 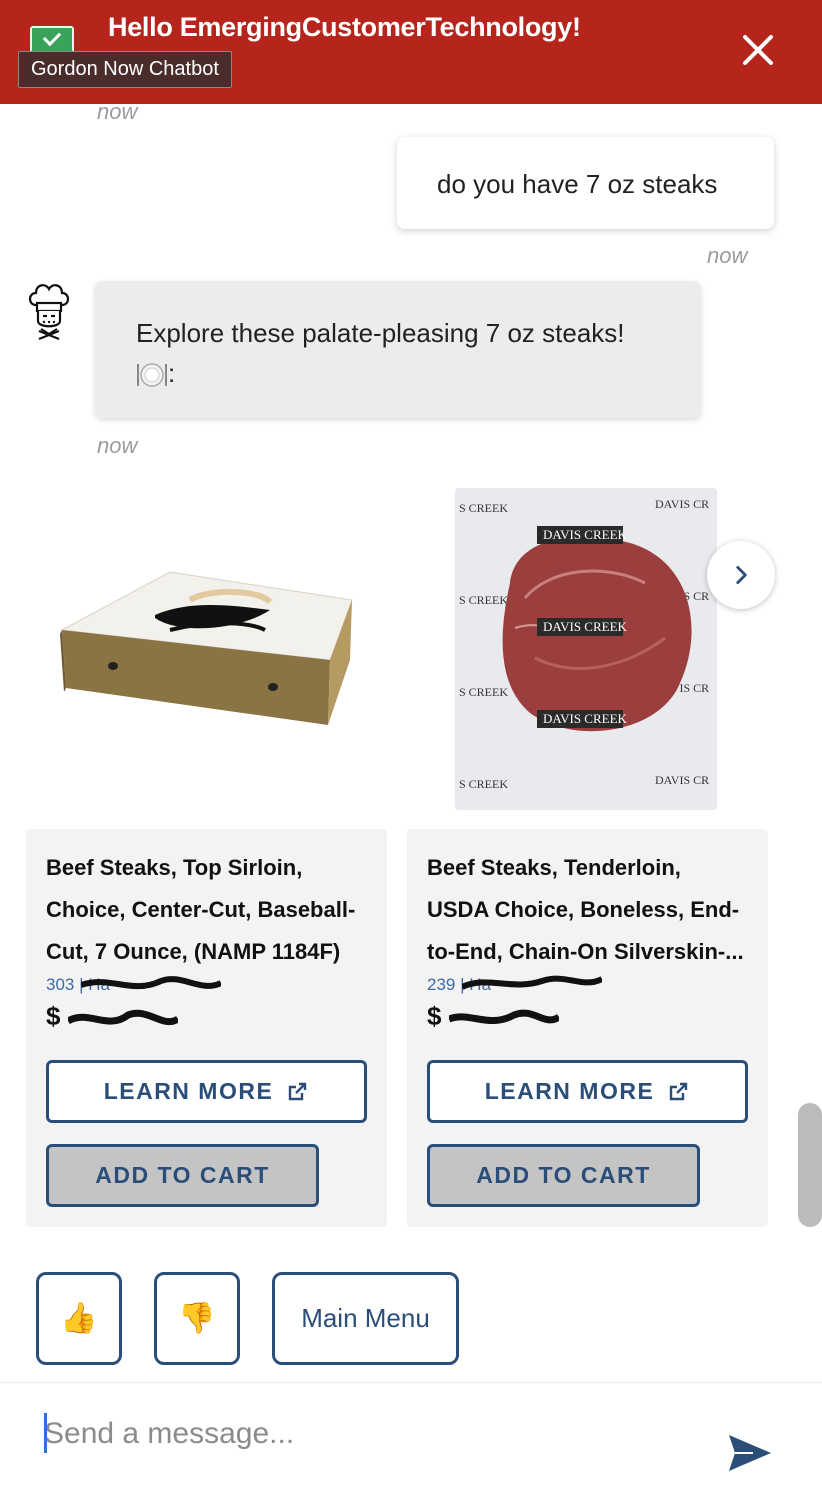 What do you see at coordinates (344, 27) in the screenshot?
I see `header-title: Hello EmergingCustomerTechnology!` at bounding box center [344, 27].